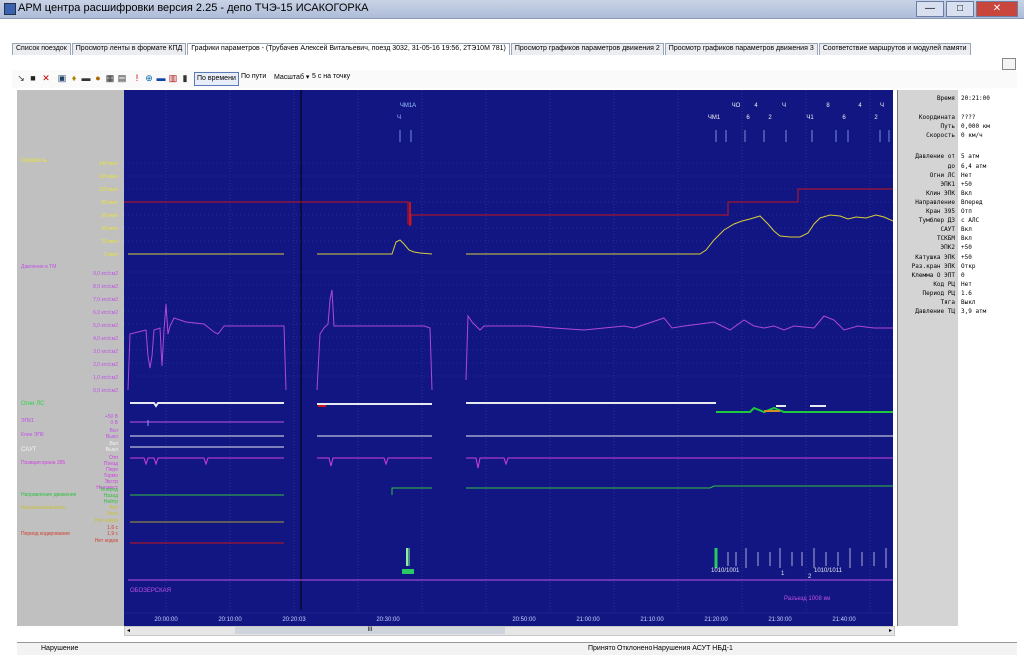 This screenshot has width=1024, height=657. Describe the element at coordinates (98, 78) in the screenshot. I see `bulb-icon: ●` at that location.